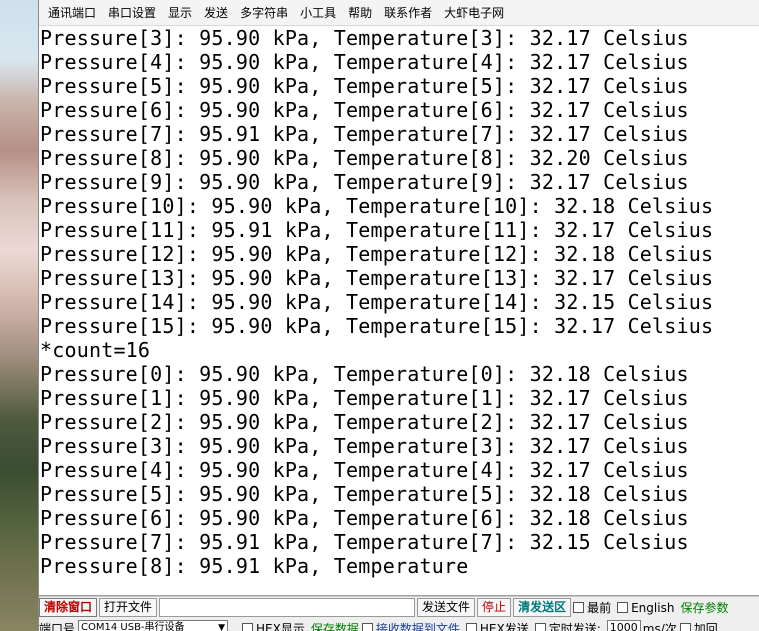 Image resolution: width=759 pixels, height=631 pixels. Describe the element at coordinates (599, 608) in the screenshot. I see `topmost-label: 最前` at that location.